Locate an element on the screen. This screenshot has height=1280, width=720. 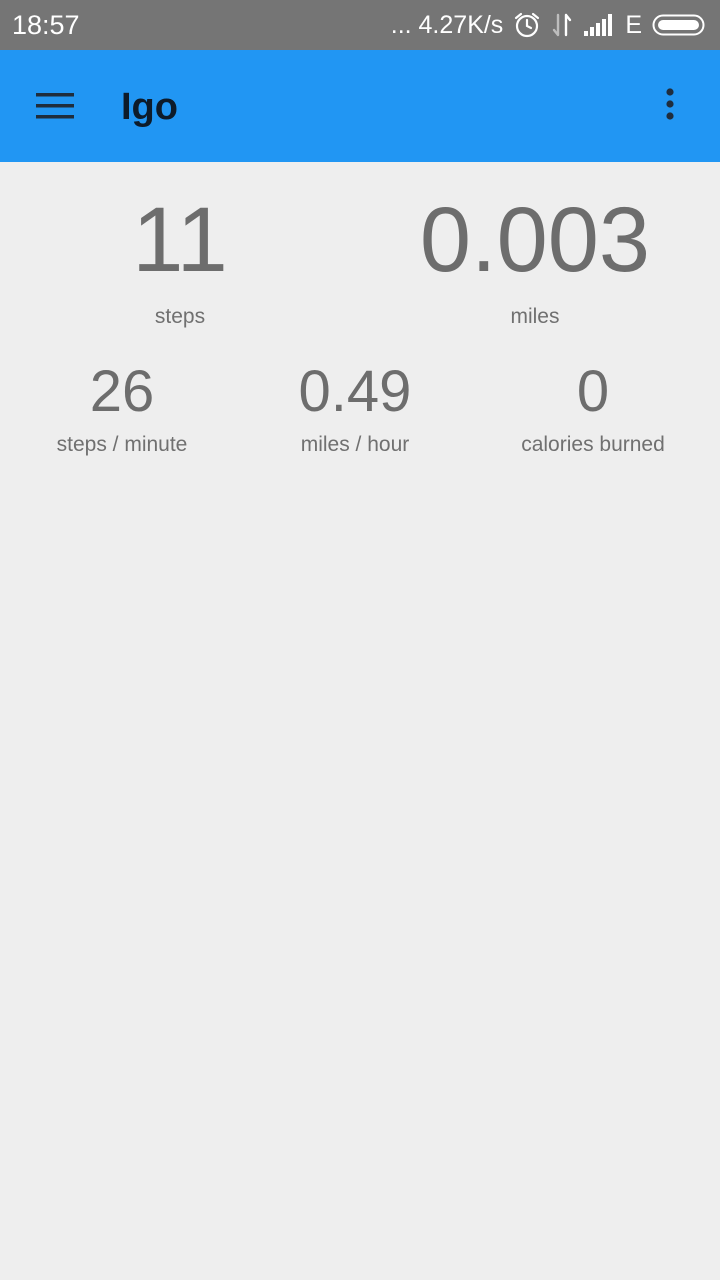
network-type: E is located at coordinates (633, 24).